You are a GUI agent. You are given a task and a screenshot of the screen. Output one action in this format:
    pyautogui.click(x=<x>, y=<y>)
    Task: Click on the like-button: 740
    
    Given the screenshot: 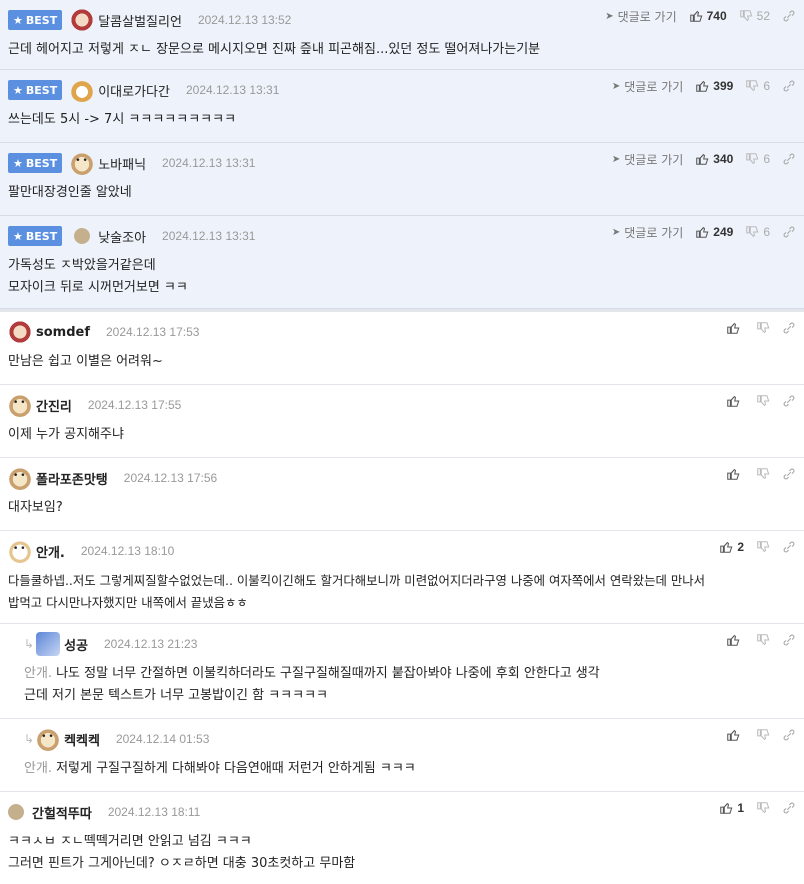 What is the action you would take?
    pyautogui.click(x=708, y=16)
    